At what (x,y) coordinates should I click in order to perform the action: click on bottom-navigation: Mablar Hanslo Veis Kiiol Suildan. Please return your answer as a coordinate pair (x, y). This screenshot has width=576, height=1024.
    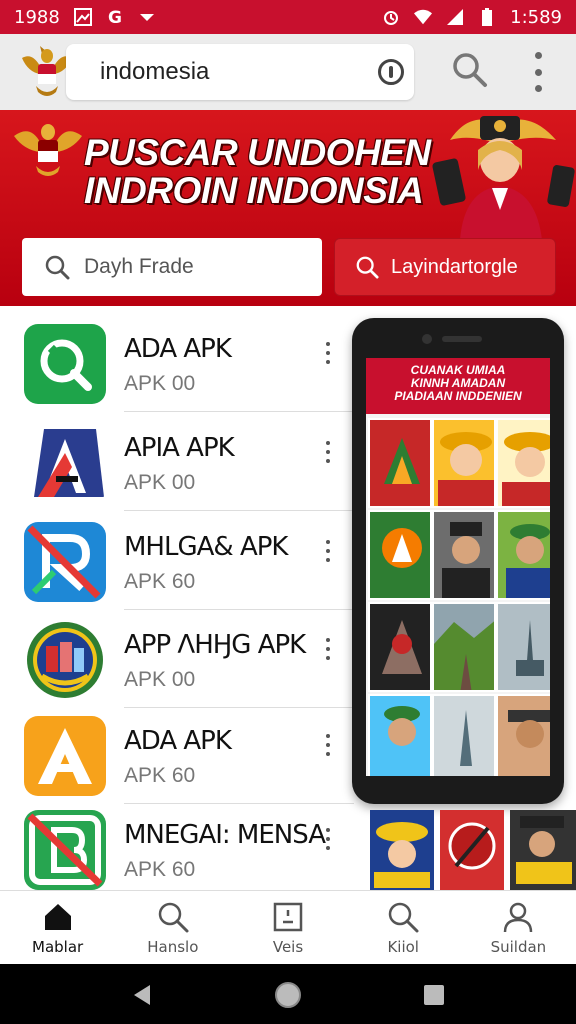
    Looking at the image, I should click on (288, 927).